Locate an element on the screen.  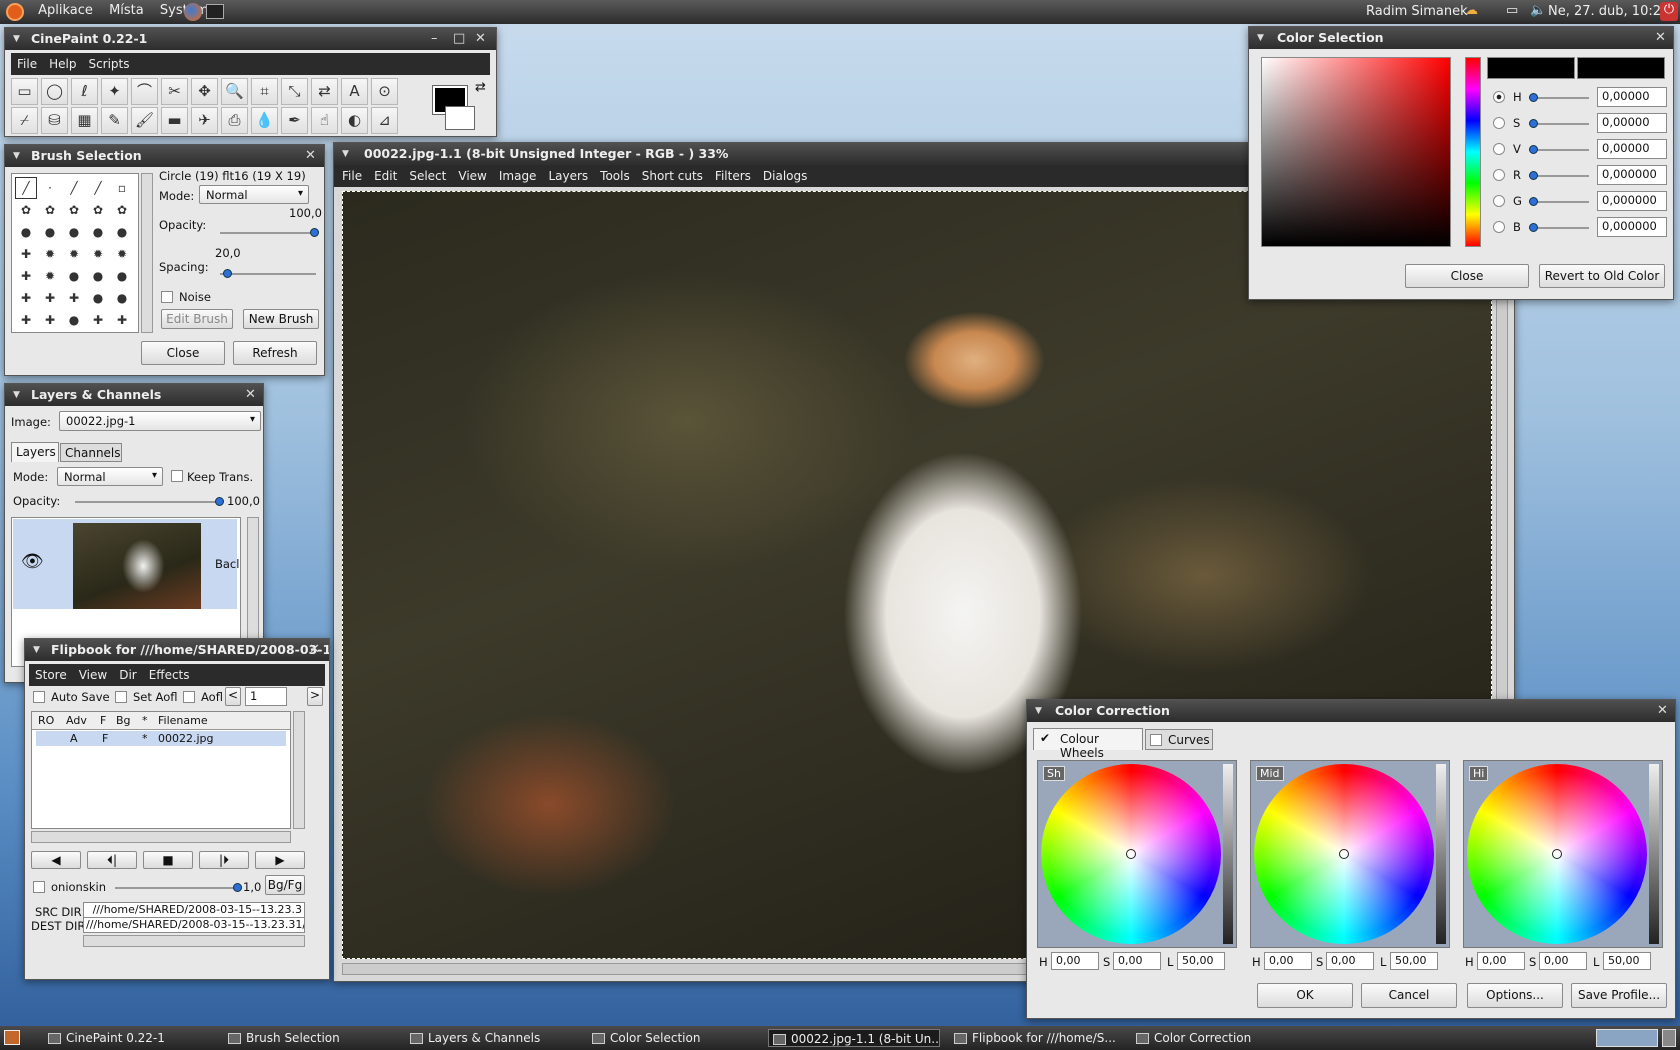
scissors-tool-icon: ✂ is located at coordinates (174, 91).